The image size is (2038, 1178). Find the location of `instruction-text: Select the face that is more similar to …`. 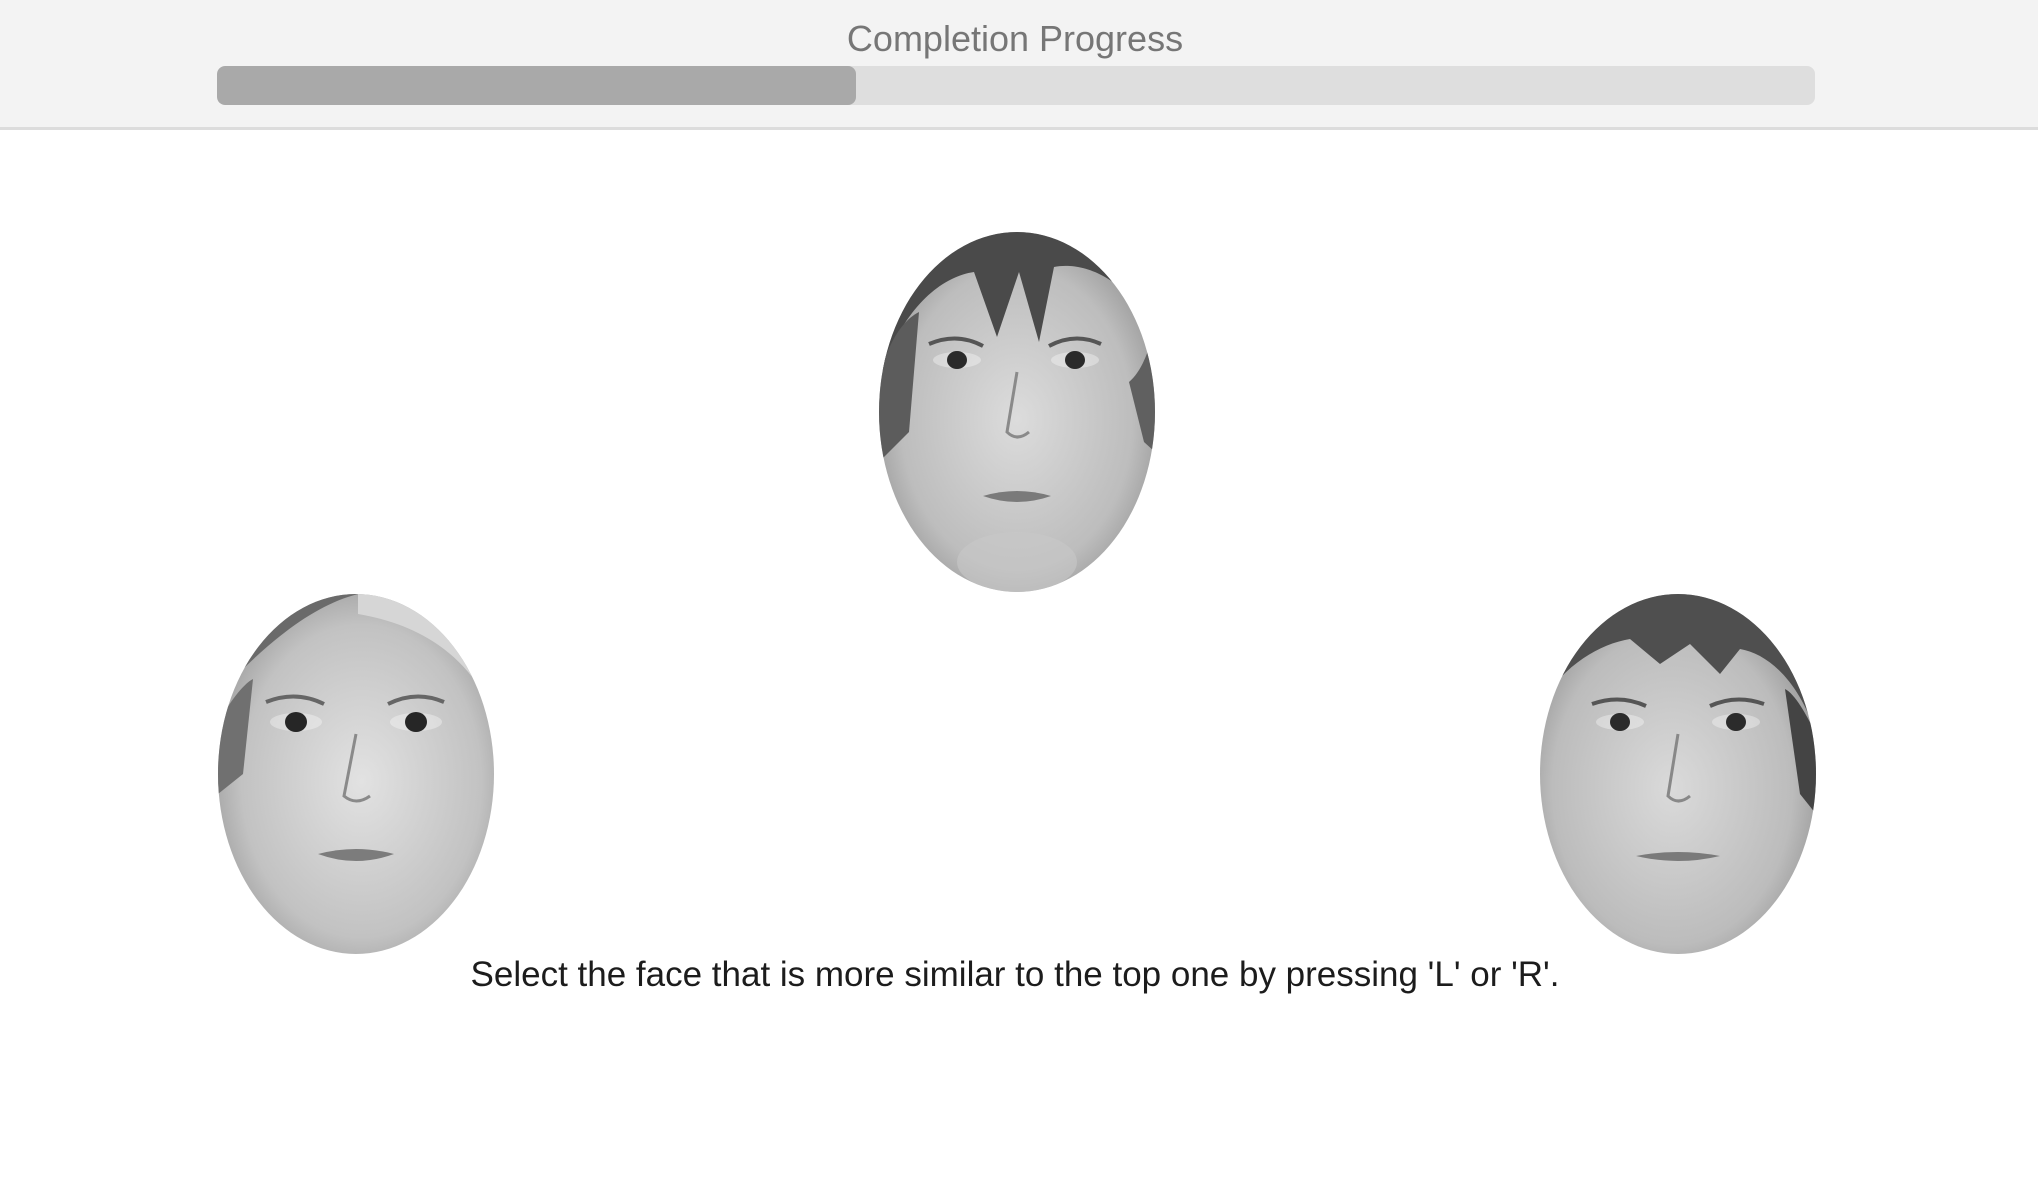

instruction-text: Select the face that is more similar to … is located at coordinates (1015, 974).